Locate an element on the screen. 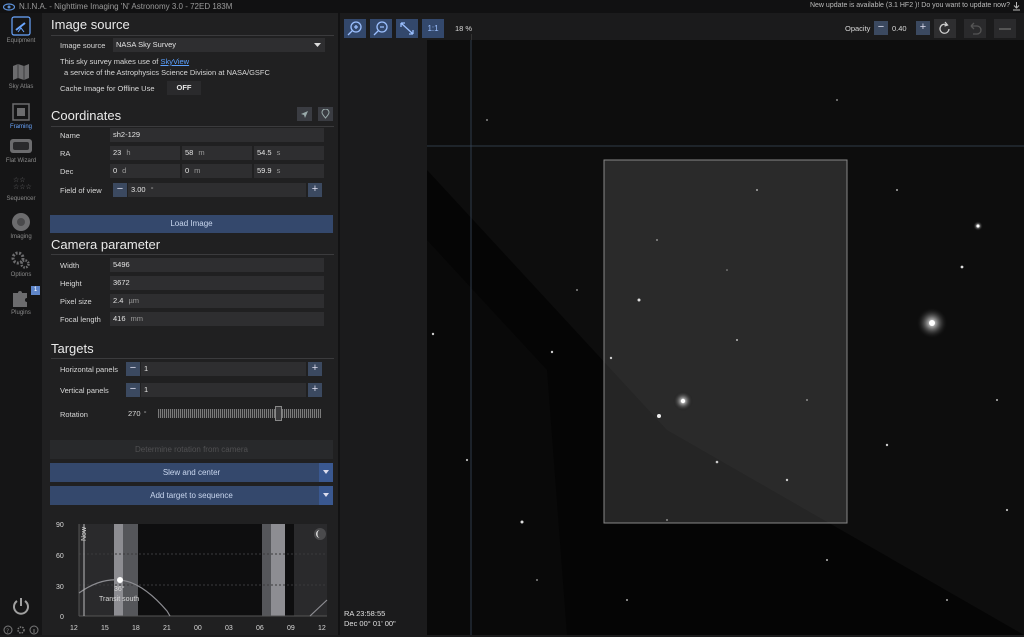  rotation-slider-thumb is located at coordinates (278, 413).